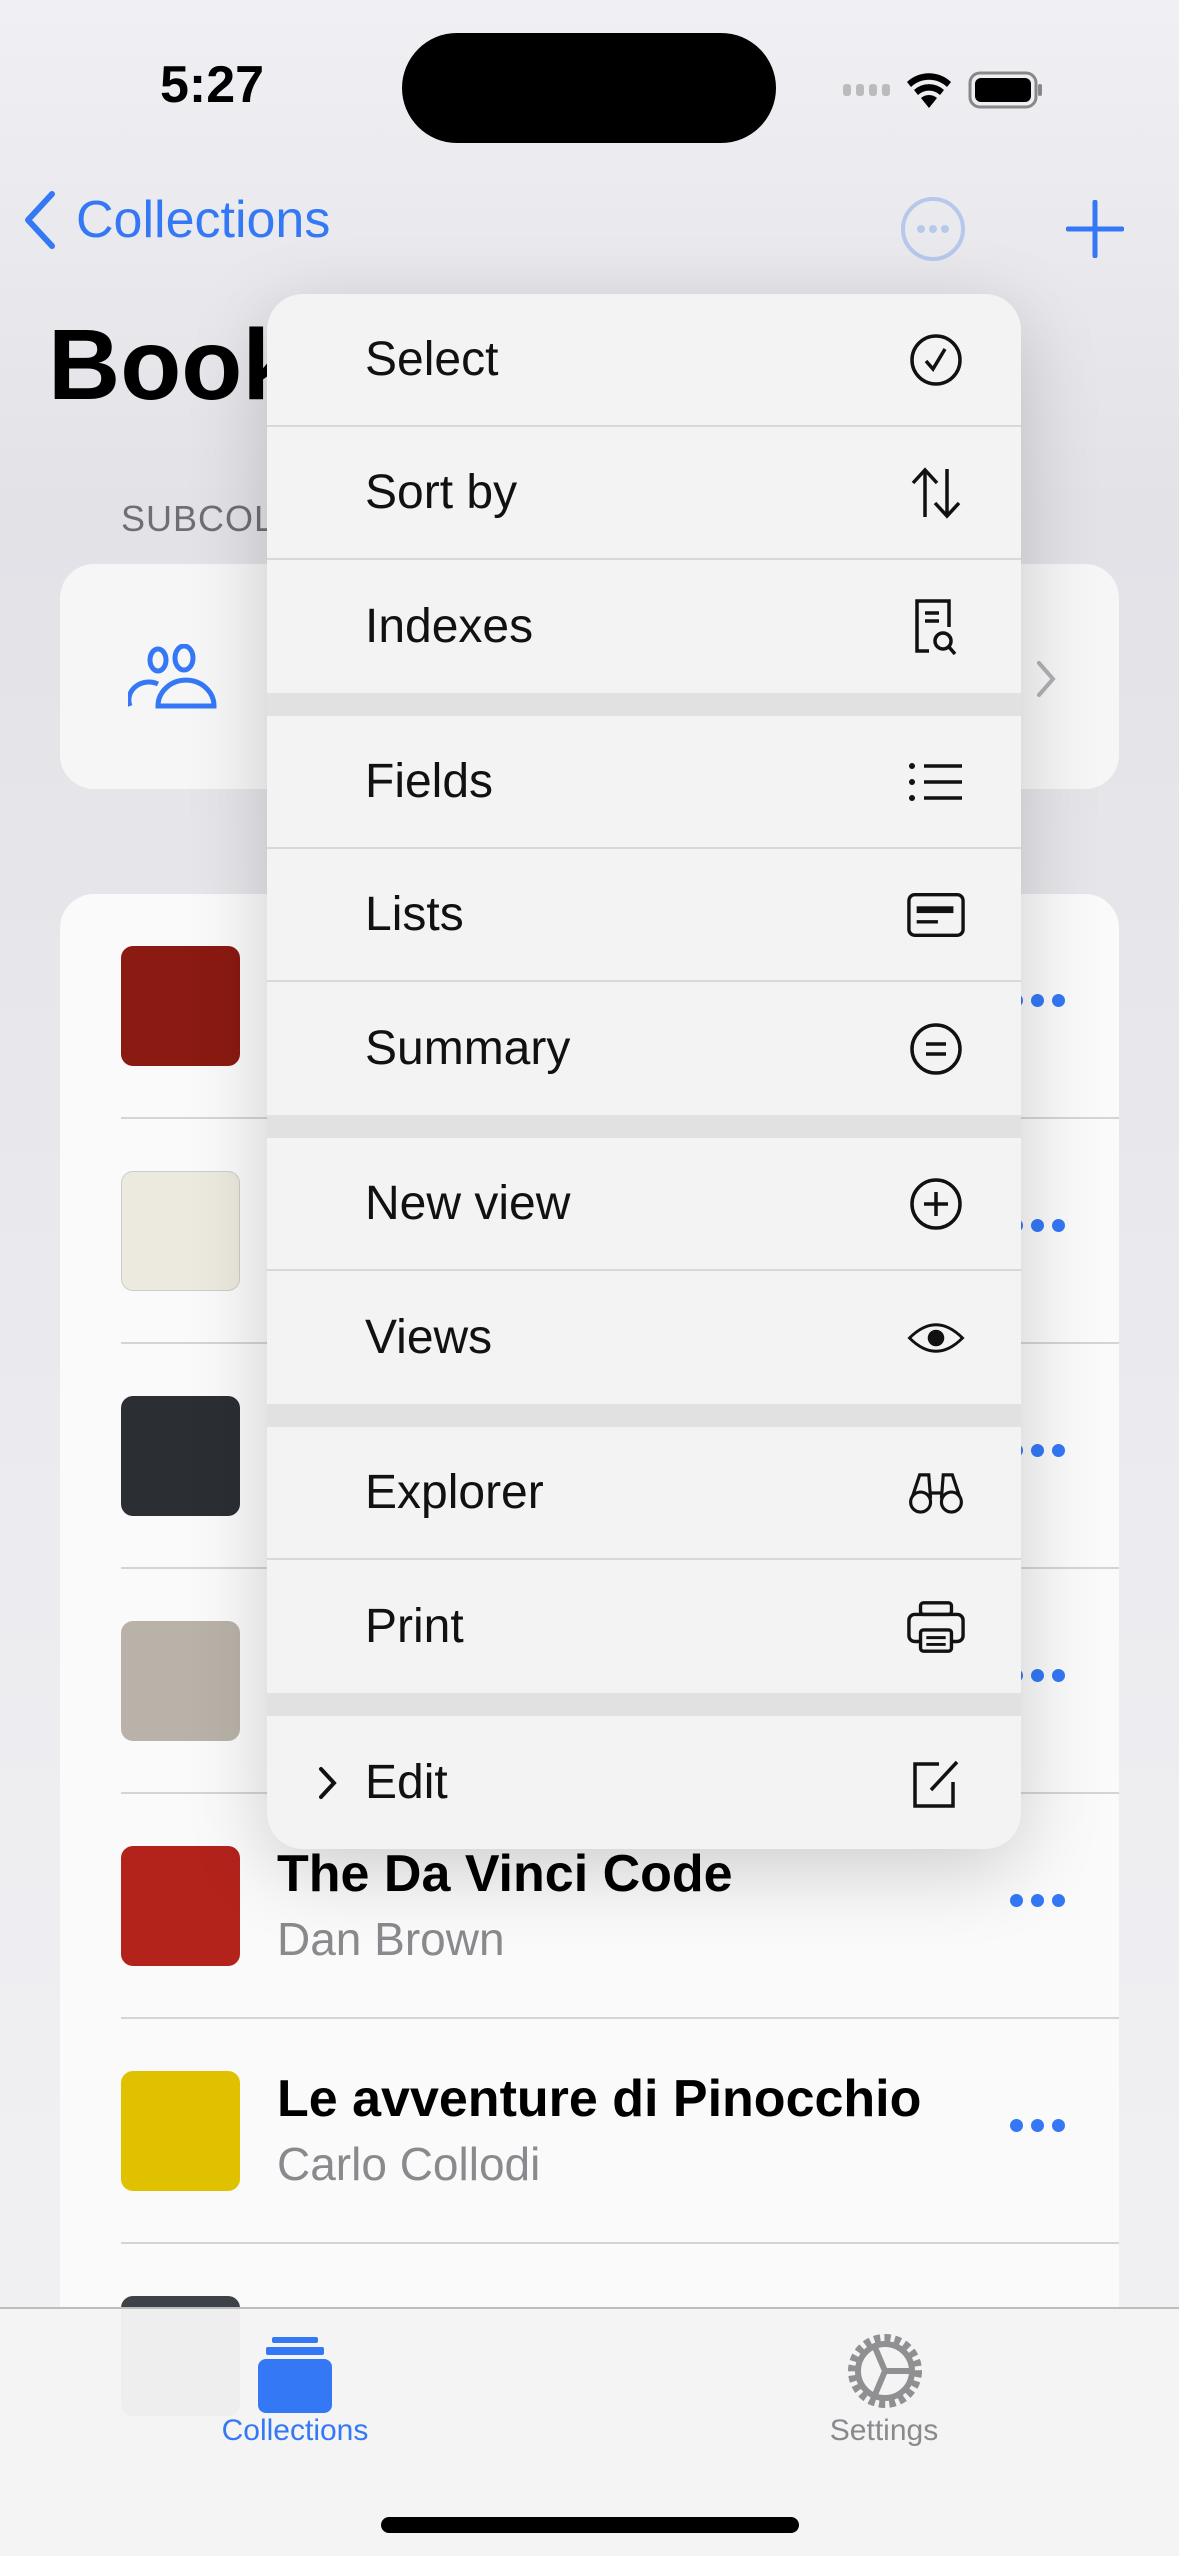 The image size is (1179, 2556). I want to click on book-author: Carlo Collodi, so click(409, 2164).